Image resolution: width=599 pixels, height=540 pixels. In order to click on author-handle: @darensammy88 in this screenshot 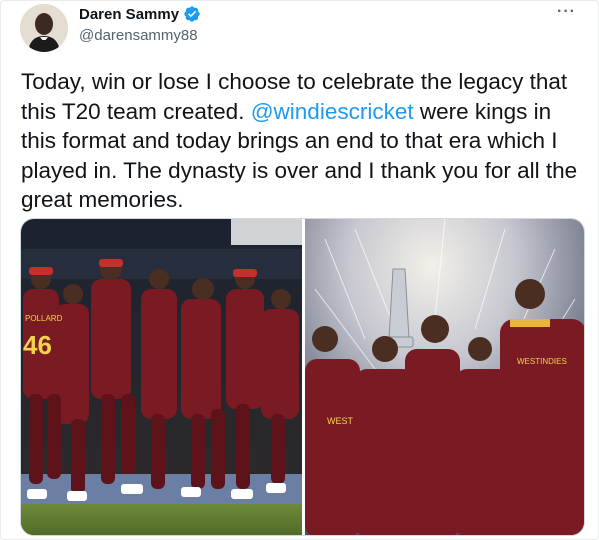, I will do `click(138, 35)`.